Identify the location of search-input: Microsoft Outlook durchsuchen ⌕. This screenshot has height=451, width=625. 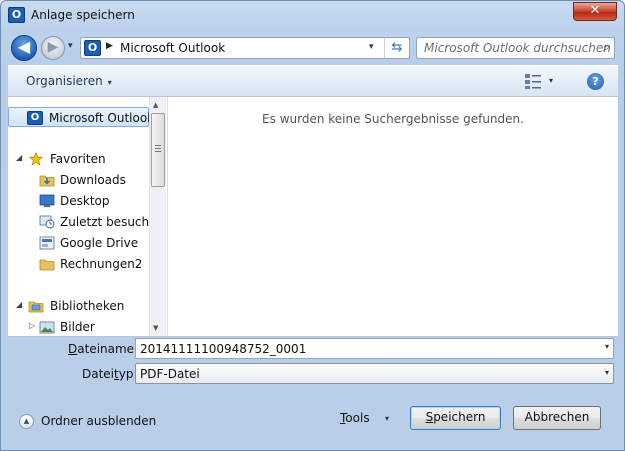
(515, 48).